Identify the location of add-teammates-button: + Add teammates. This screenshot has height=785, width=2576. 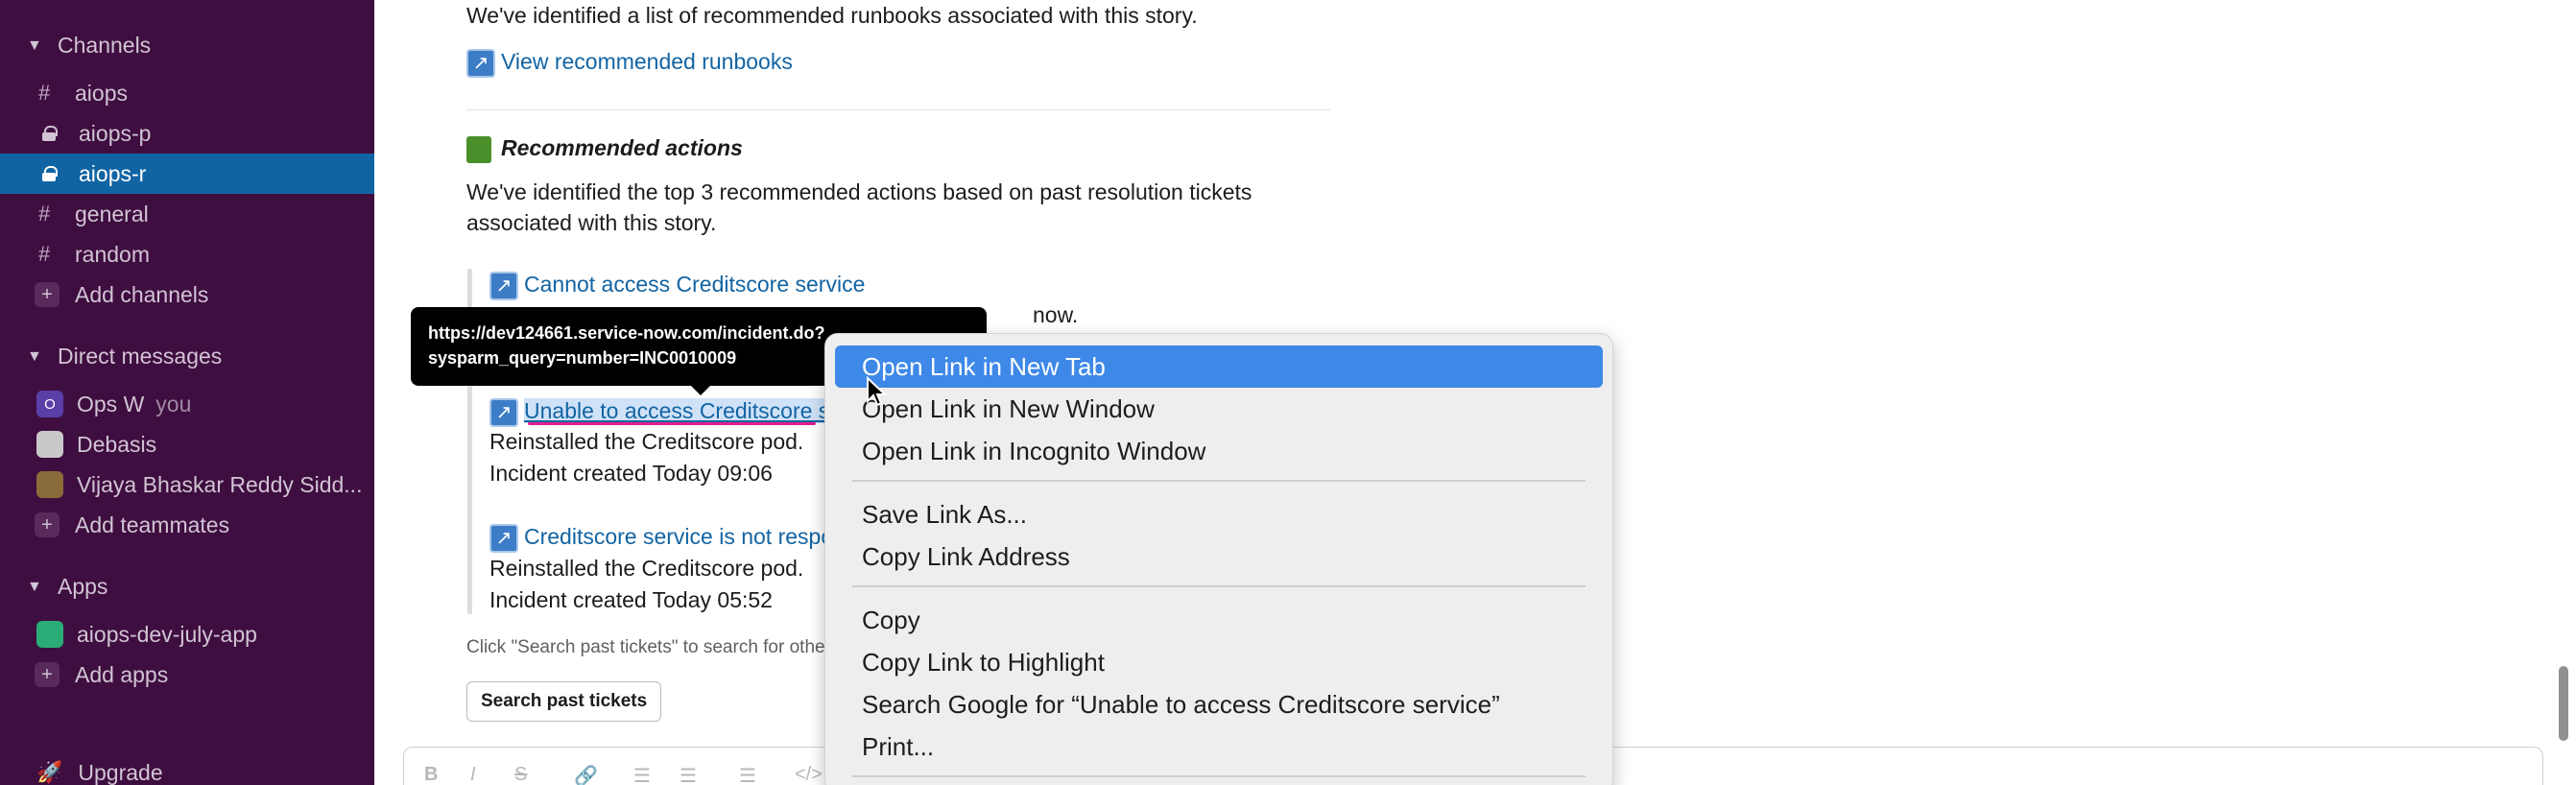
(187, 525).